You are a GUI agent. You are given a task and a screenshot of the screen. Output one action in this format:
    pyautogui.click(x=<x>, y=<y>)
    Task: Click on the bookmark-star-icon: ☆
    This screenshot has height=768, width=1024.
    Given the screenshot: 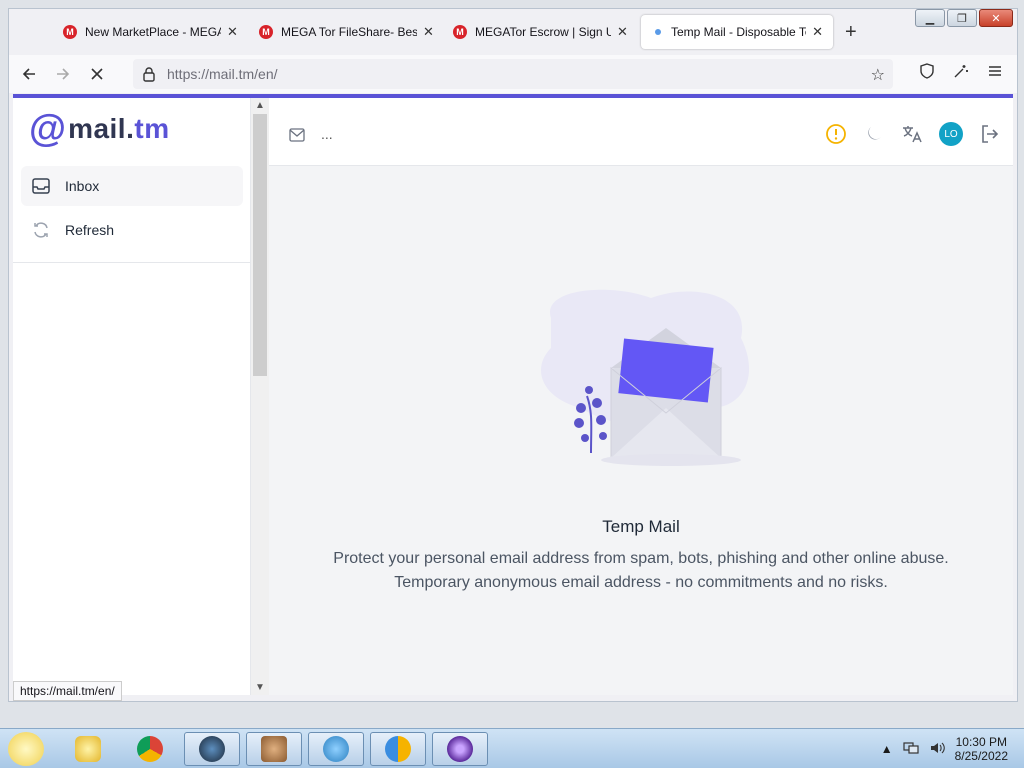 What is the action you would take?
    pyautogui.click(x=878, y=75)
    